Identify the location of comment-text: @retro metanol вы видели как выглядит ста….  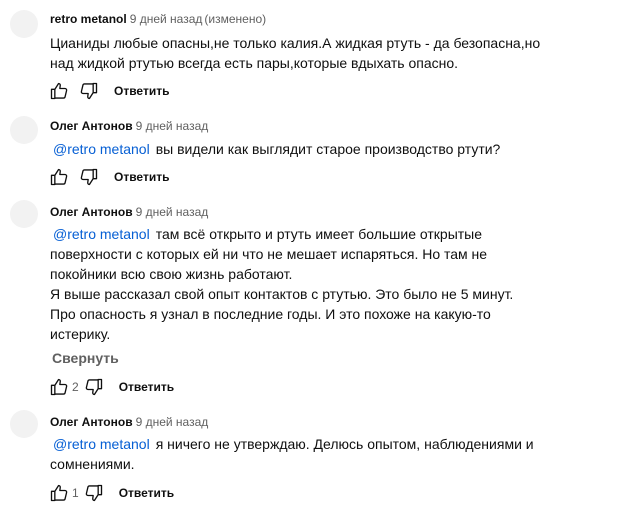
(290, 149).